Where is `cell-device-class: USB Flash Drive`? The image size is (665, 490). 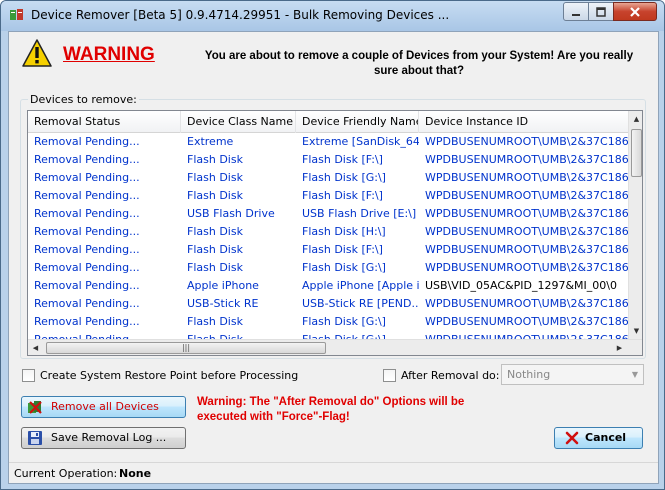 cell-device-class: USB Flash Drive is located at coordinates (231, 213).